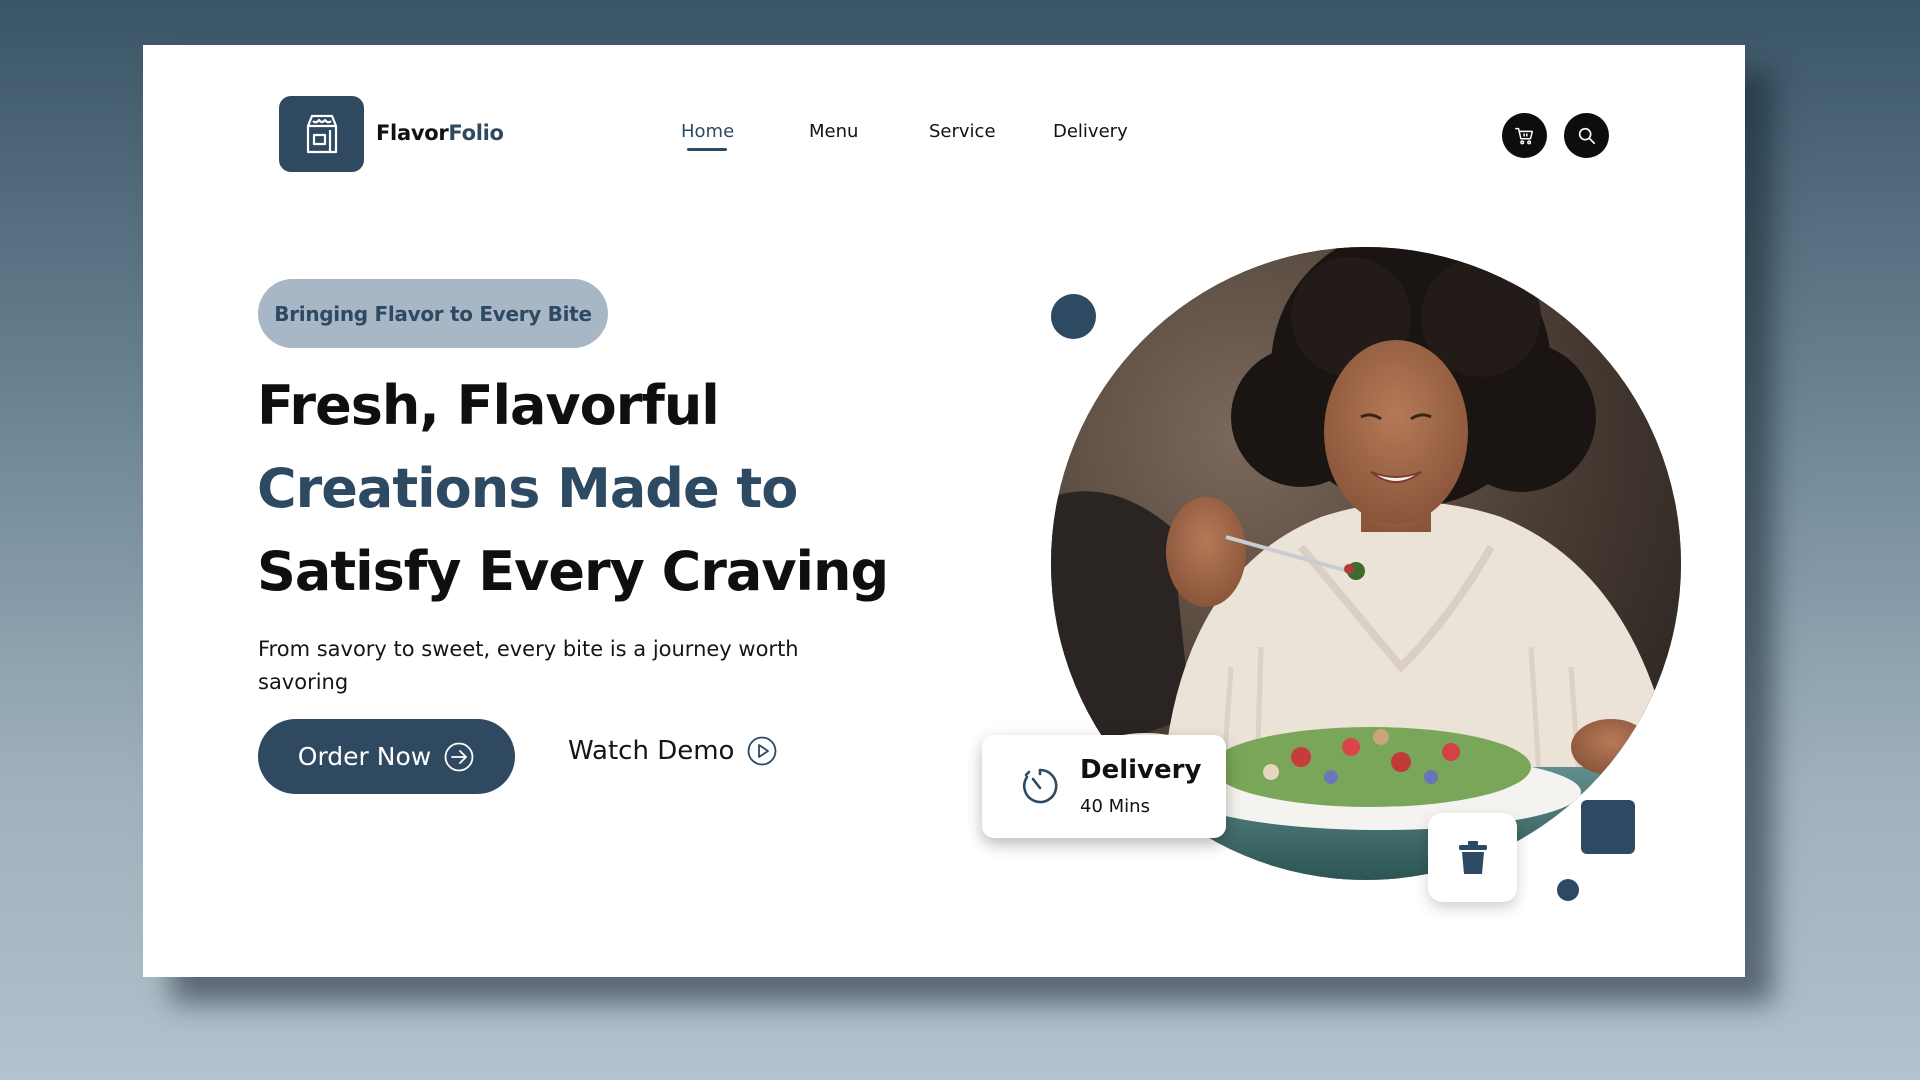 This screenshot has width=1920, height=1080. Describe the element at coordinates (1608, 827) in the screenshot. I see `decorative-square` at that location.